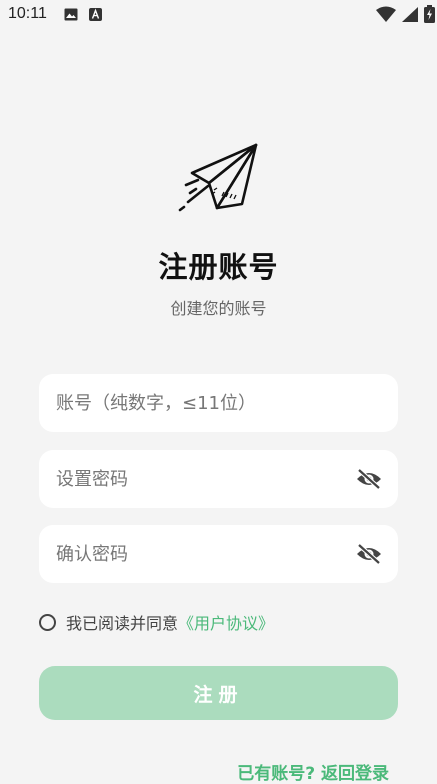 The image size is (437, 784). I want to click on paper-plane-icon, so click(220, 178).